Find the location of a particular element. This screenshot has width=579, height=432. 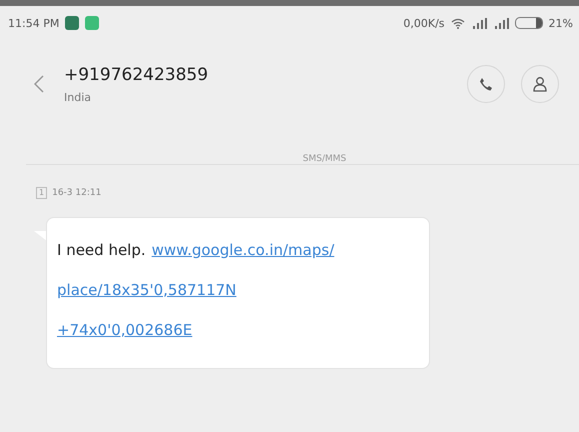

battery-percent: 21% is located at coordinates (560, 23).